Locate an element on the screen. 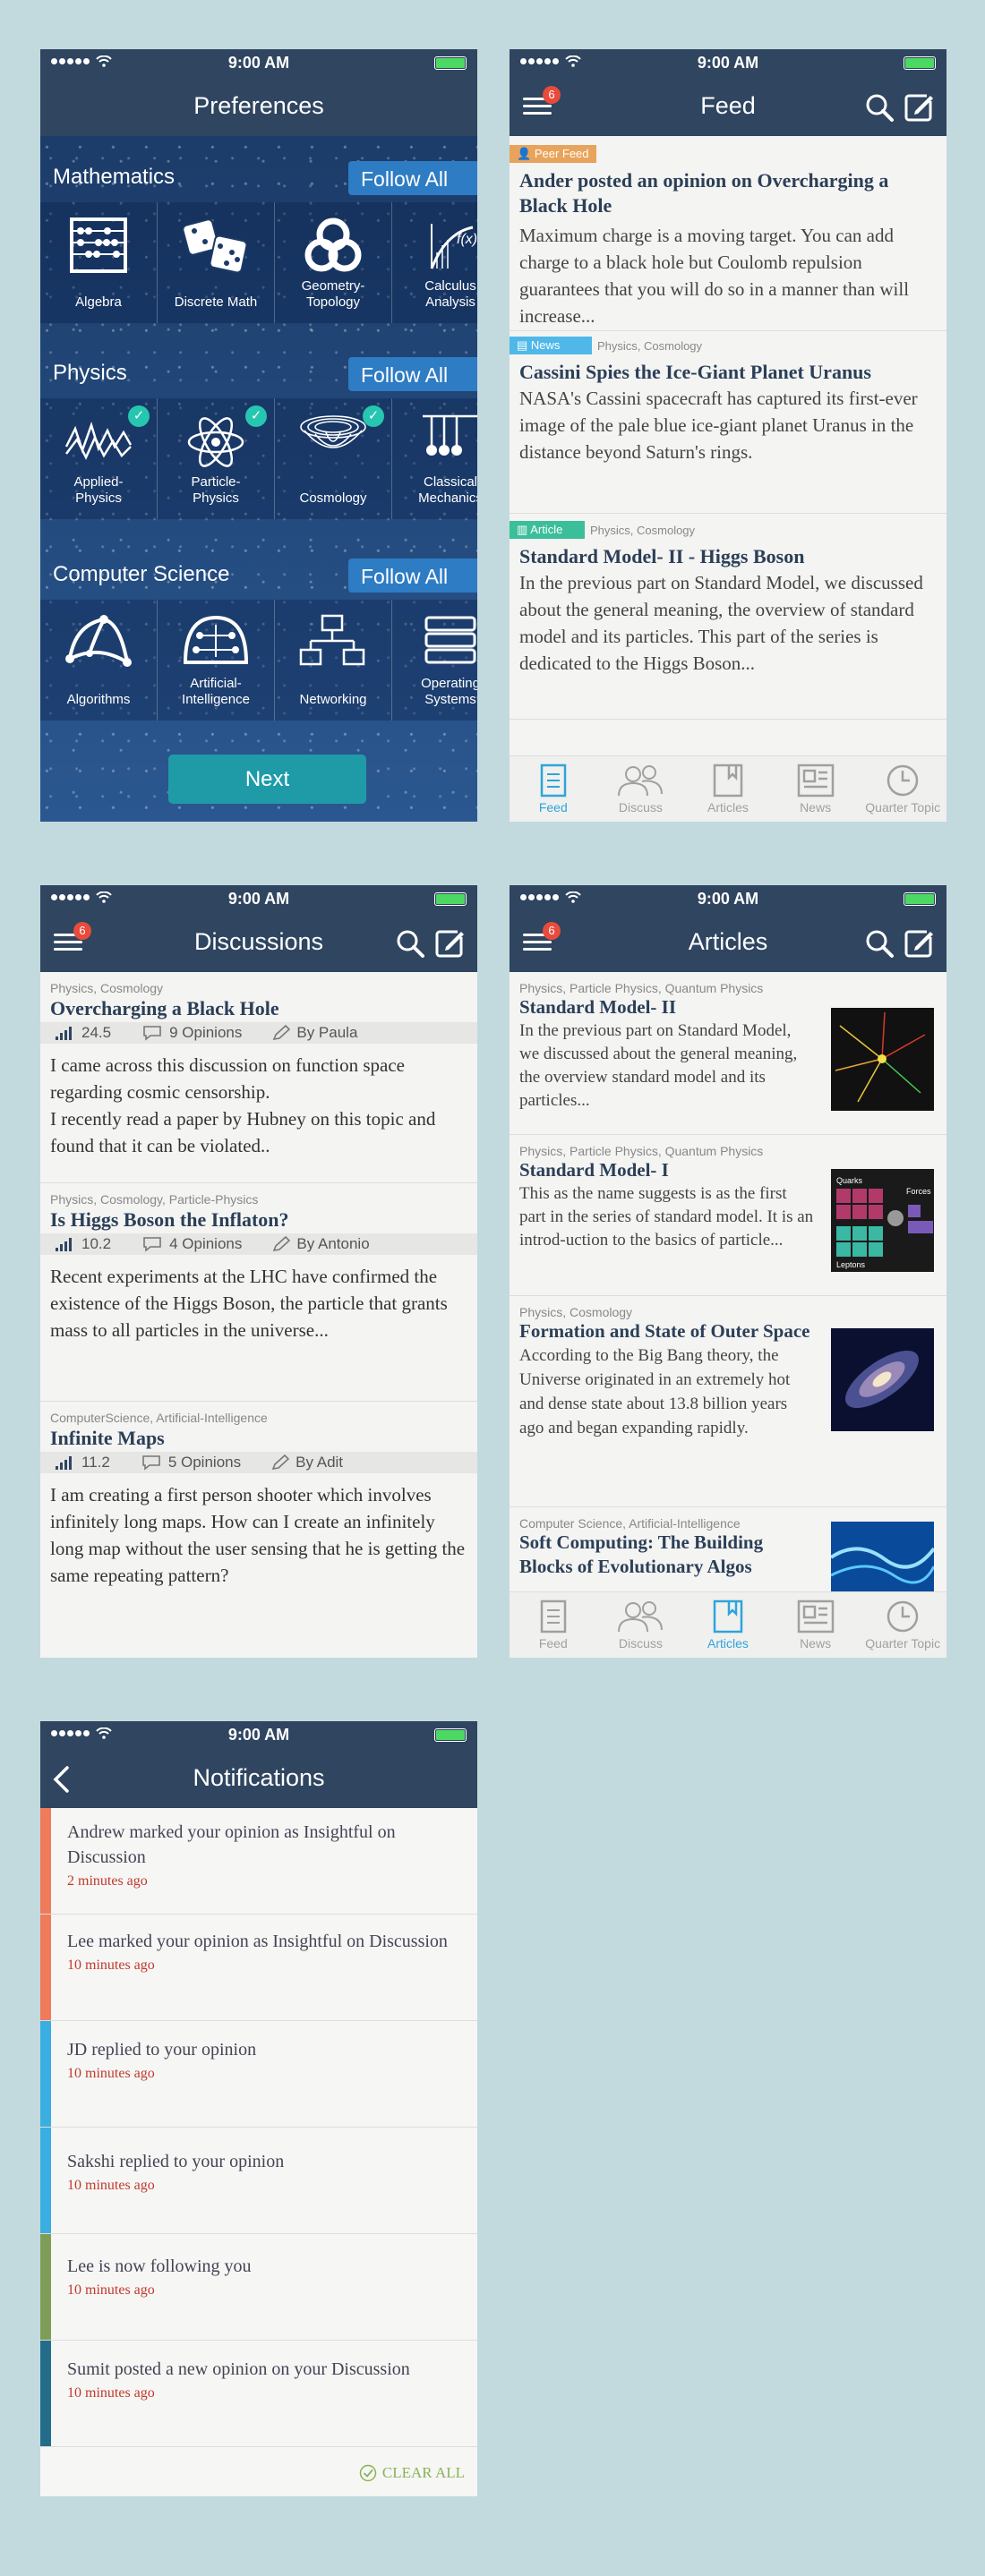  waves-icon is located at coordinates (98, 441).